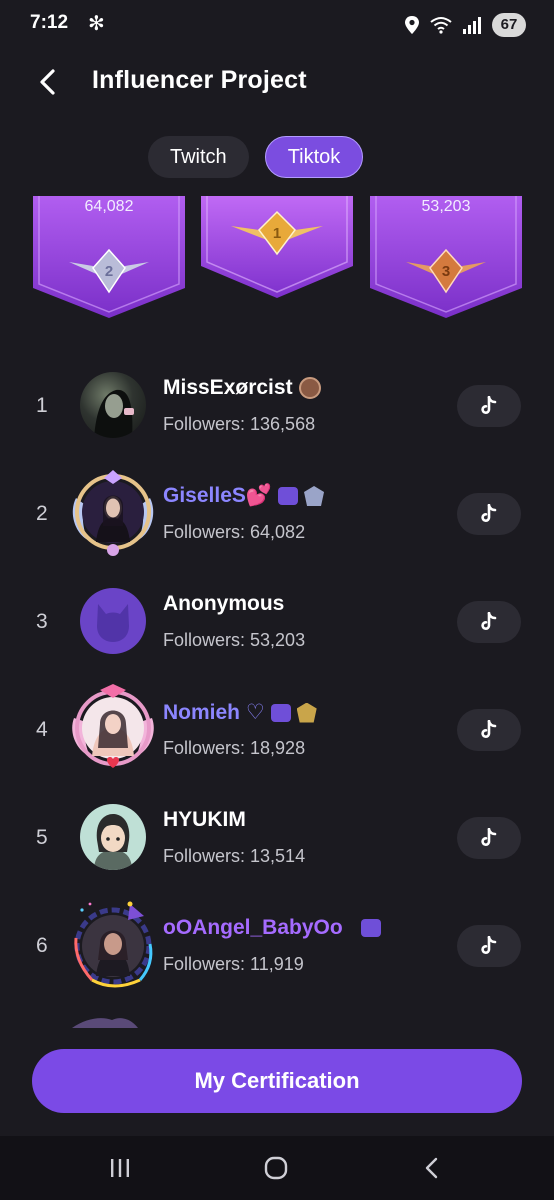  What do you see at coordinates (234, 748) in the screenshot?
I see `followers-count: Followers: 18,928` at bounding box center [234, 748].